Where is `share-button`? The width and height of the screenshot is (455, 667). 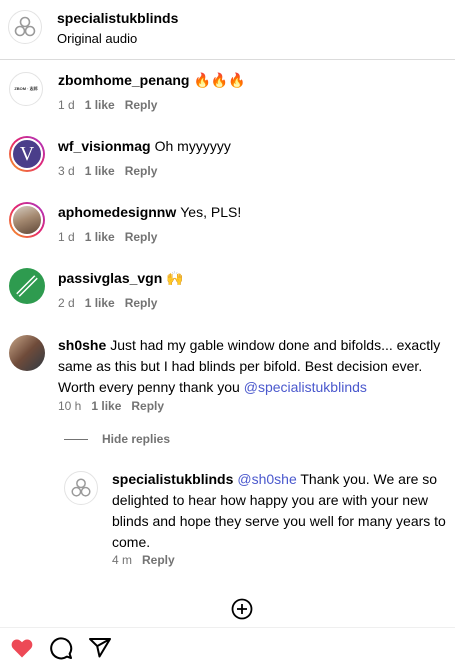 share-button is located at coordinates (100, 648).